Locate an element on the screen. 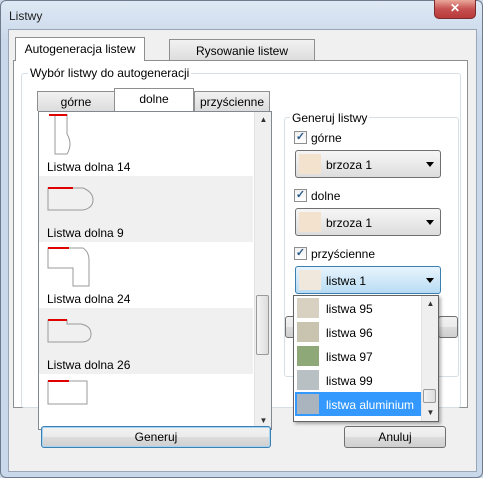 The image size is (483, 478). dropdown-option-label: listwa 97 is located at coordinates (349, 357).